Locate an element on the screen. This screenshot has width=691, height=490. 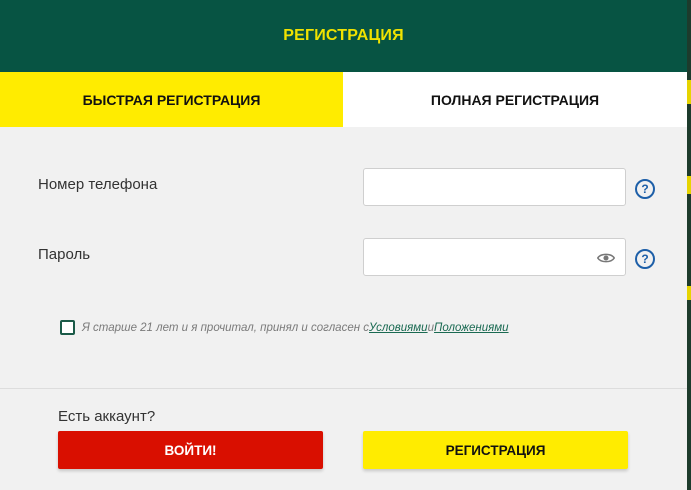
login-button: ВОЙТИ! is located at coordinates (190, 450).